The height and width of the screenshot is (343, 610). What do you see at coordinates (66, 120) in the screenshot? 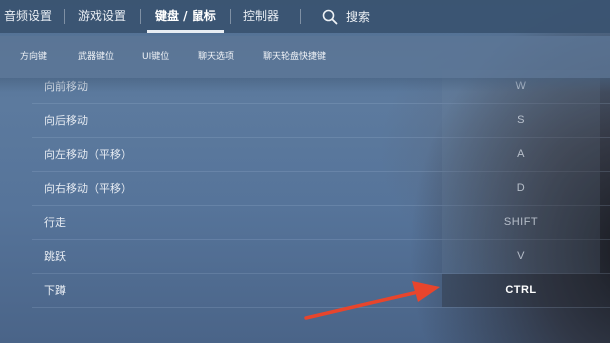
I see `action-label: 向后移动` at bounding box center [66, 120].